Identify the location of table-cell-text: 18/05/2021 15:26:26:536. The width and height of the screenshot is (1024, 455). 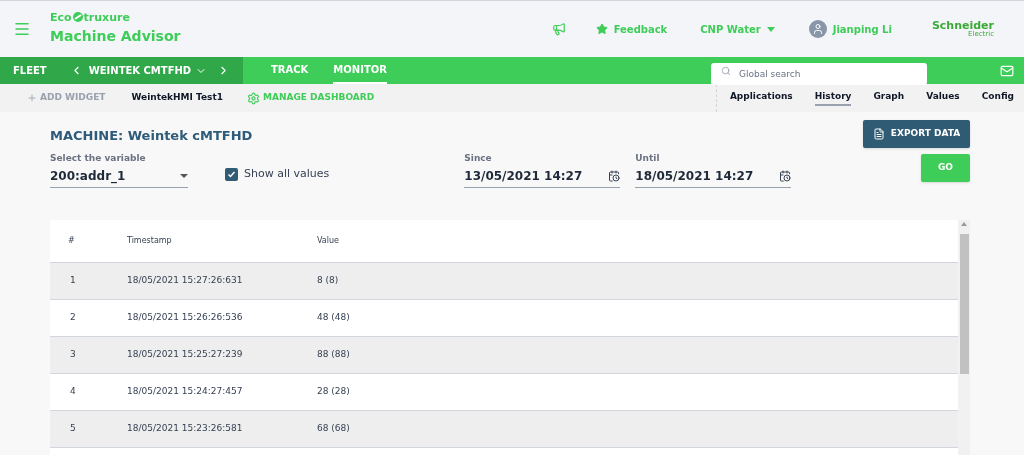
(185, 317).